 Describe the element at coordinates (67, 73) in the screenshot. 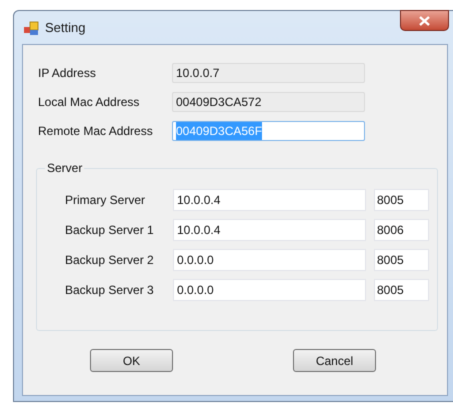

I see `field-label: IP Address` at that location.